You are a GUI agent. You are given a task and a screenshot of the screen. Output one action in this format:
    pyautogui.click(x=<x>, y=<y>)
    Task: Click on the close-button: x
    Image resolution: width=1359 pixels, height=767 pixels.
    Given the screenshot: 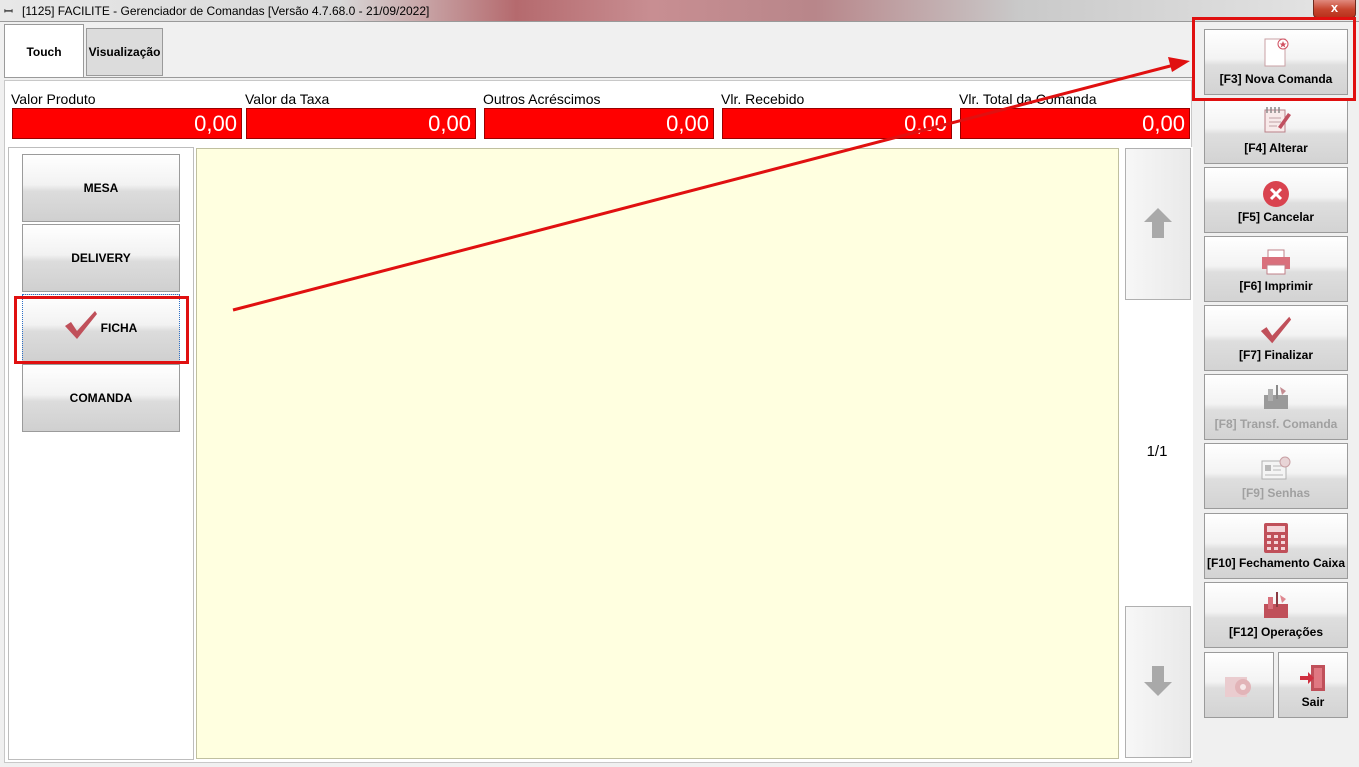 What is the action you would take?
    pyautogui.click(x=1334, y=9)
    